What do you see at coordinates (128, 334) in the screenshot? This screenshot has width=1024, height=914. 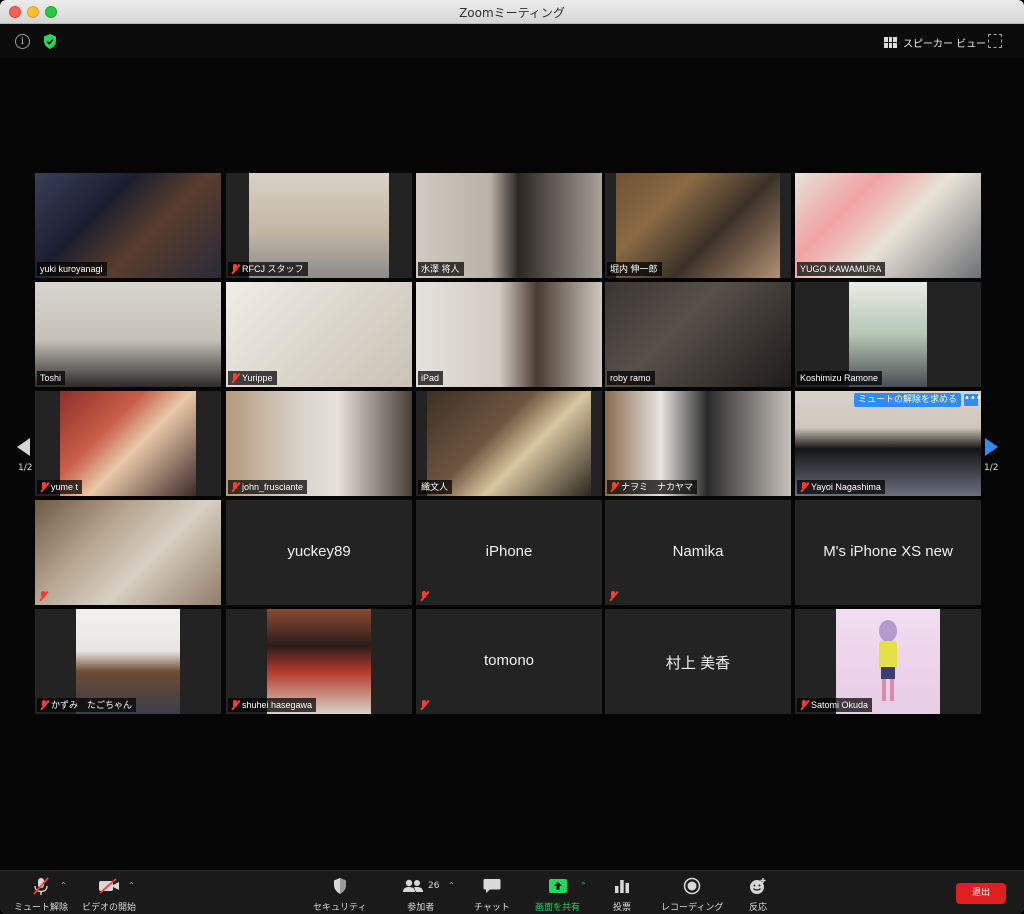 I see `participant-tile: Toshi` at bounding box center [128, 334].